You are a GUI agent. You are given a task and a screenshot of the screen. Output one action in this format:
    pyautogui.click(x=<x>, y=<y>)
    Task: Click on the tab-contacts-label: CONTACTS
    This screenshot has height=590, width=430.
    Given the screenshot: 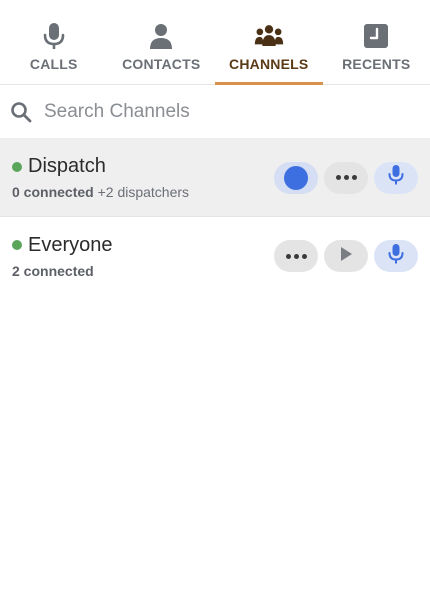 What is the action you would take?
    pyautogui.click(x=161, y=64)
    